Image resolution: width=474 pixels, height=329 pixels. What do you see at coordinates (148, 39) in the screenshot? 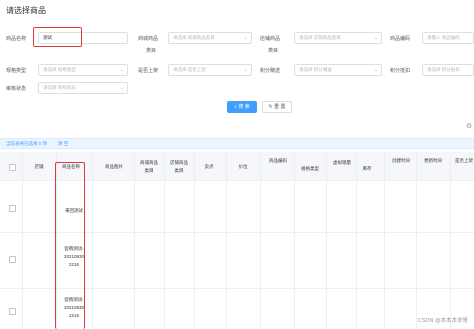
I see `mall-category-label: 商城商品` at bounding box center [148, 39].